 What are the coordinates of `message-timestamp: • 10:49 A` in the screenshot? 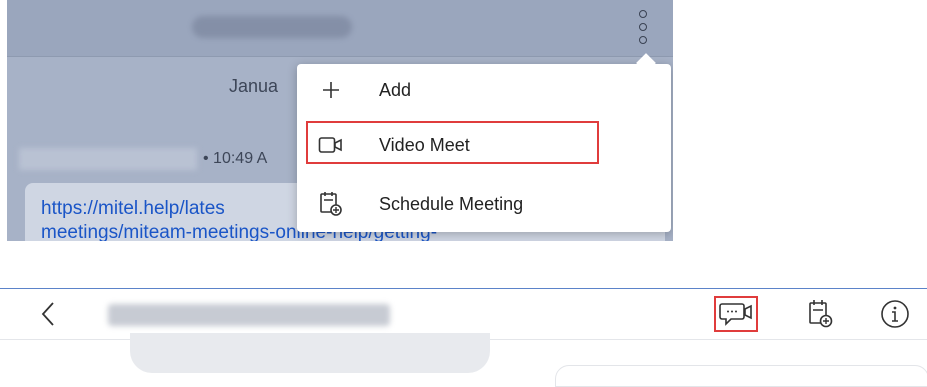 It's located at (235, 158).